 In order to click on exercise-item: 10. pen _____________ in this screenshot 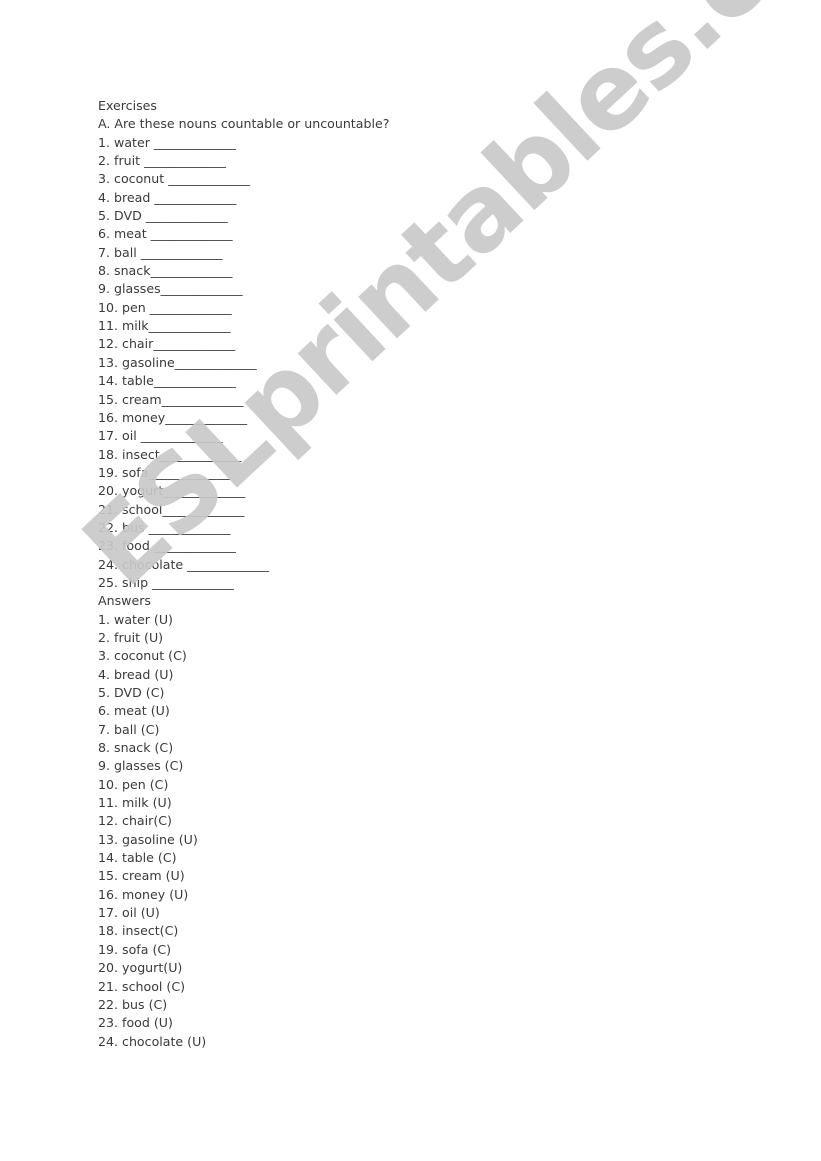, I will do `click(243, 308)`.